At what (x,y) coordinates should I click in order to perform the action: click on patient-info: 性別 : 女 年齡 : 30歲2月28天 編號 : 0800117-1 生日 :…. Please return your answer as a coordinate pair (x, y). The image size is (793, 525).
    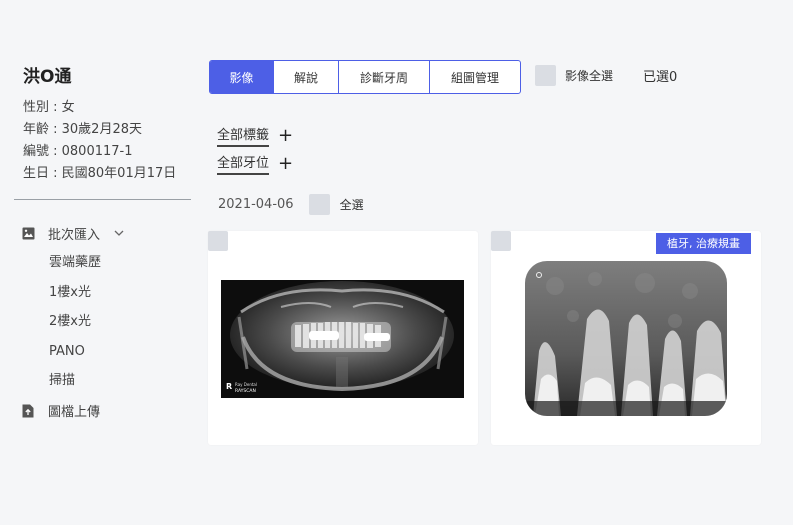
    Looking at the image, I should click on (99, 141).